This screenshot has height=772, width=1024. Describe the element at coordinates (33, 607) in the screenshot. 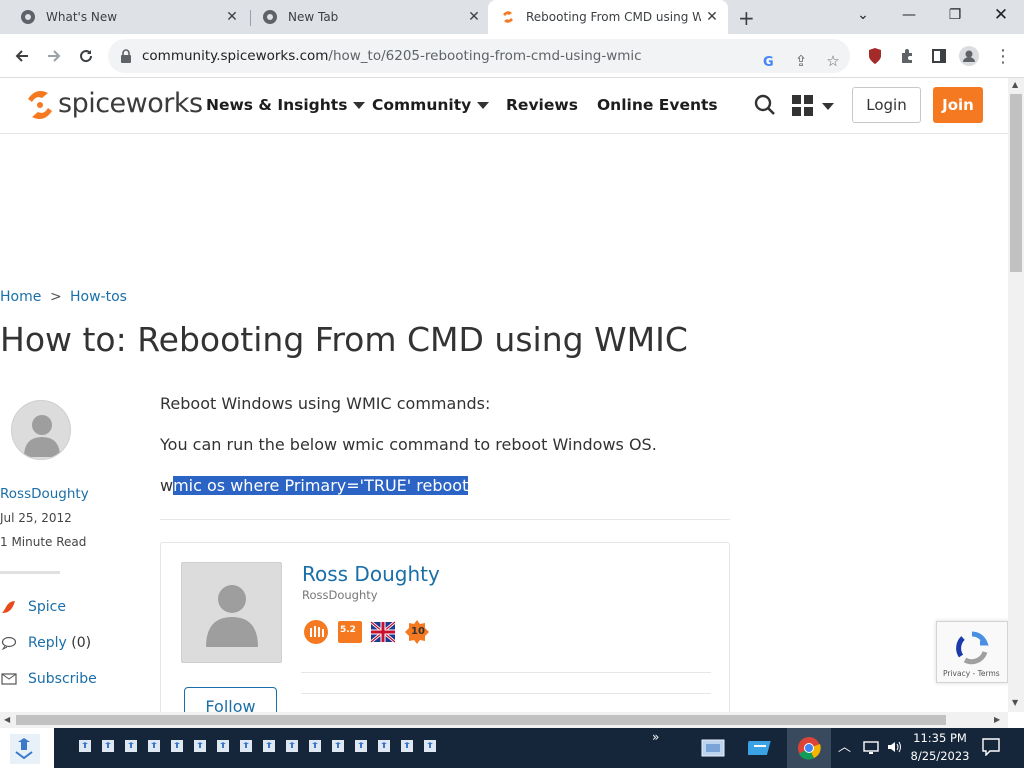

I see `spice-action: Spice` at that location.